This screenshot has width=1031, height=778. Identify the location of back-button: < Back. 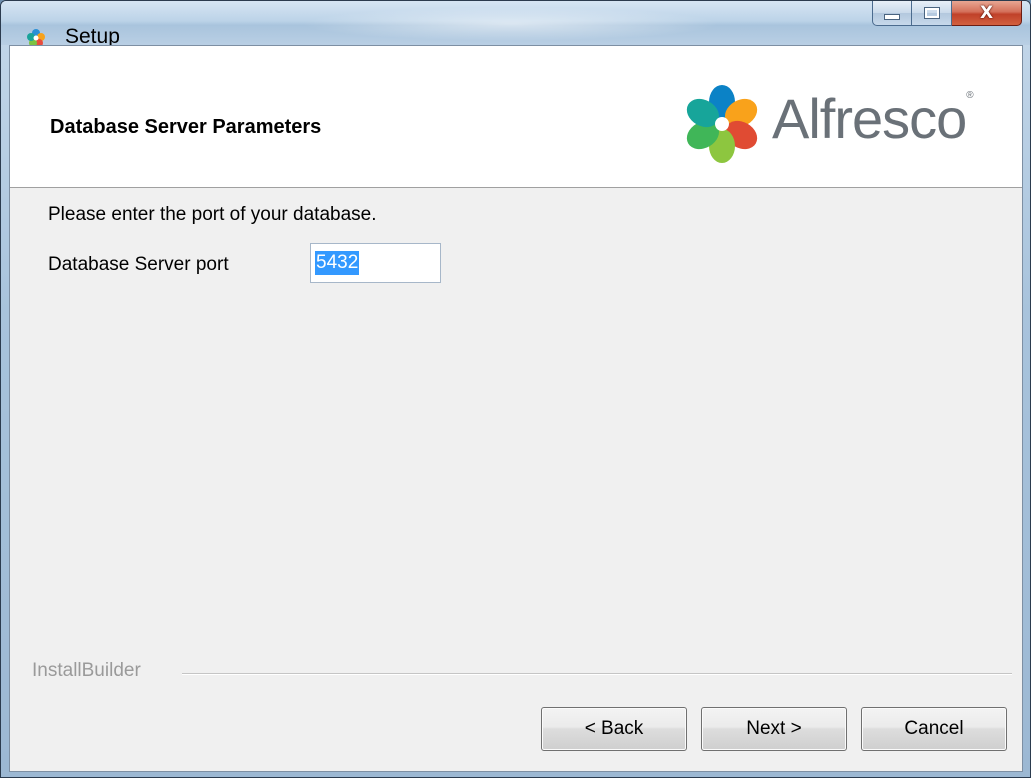
(614, 729).